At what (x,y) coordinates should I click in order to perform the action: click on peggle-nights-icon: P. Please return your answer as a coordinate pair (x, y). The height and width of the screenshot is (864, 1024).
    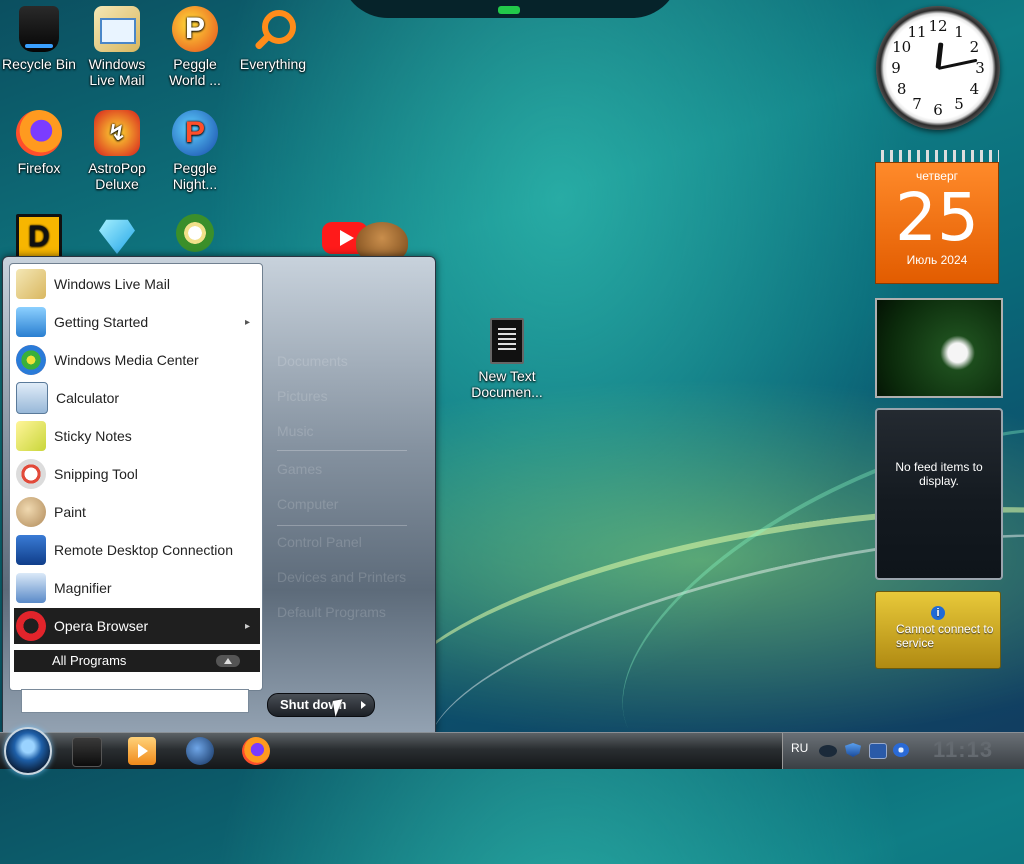
    Looking at the image, I should click on (195, 133).